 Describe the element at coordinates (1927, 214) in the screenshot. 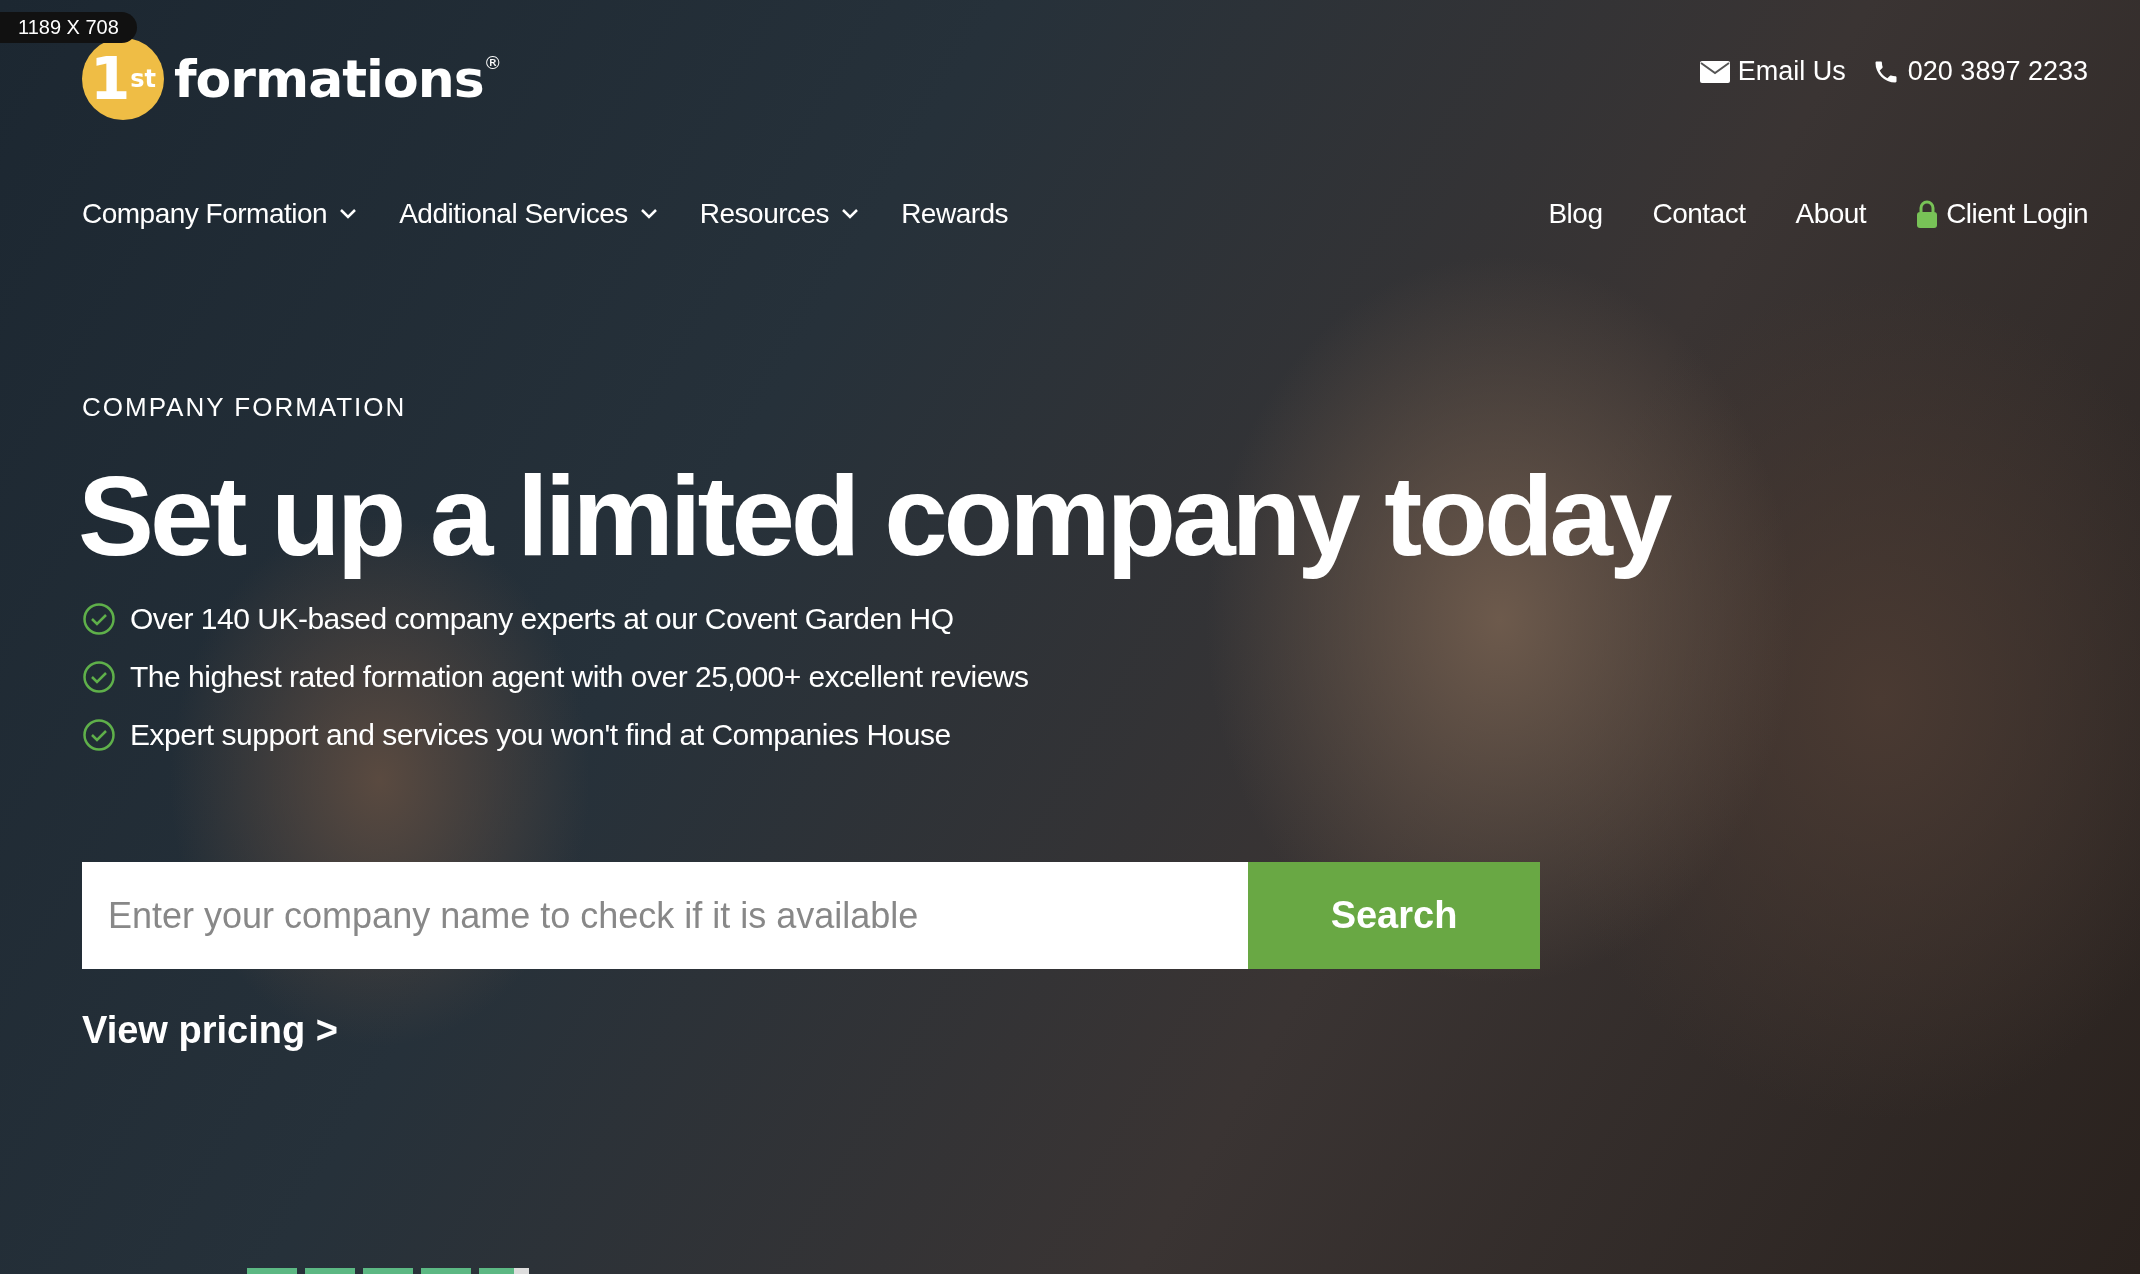

I see `lock-icon` at that location.